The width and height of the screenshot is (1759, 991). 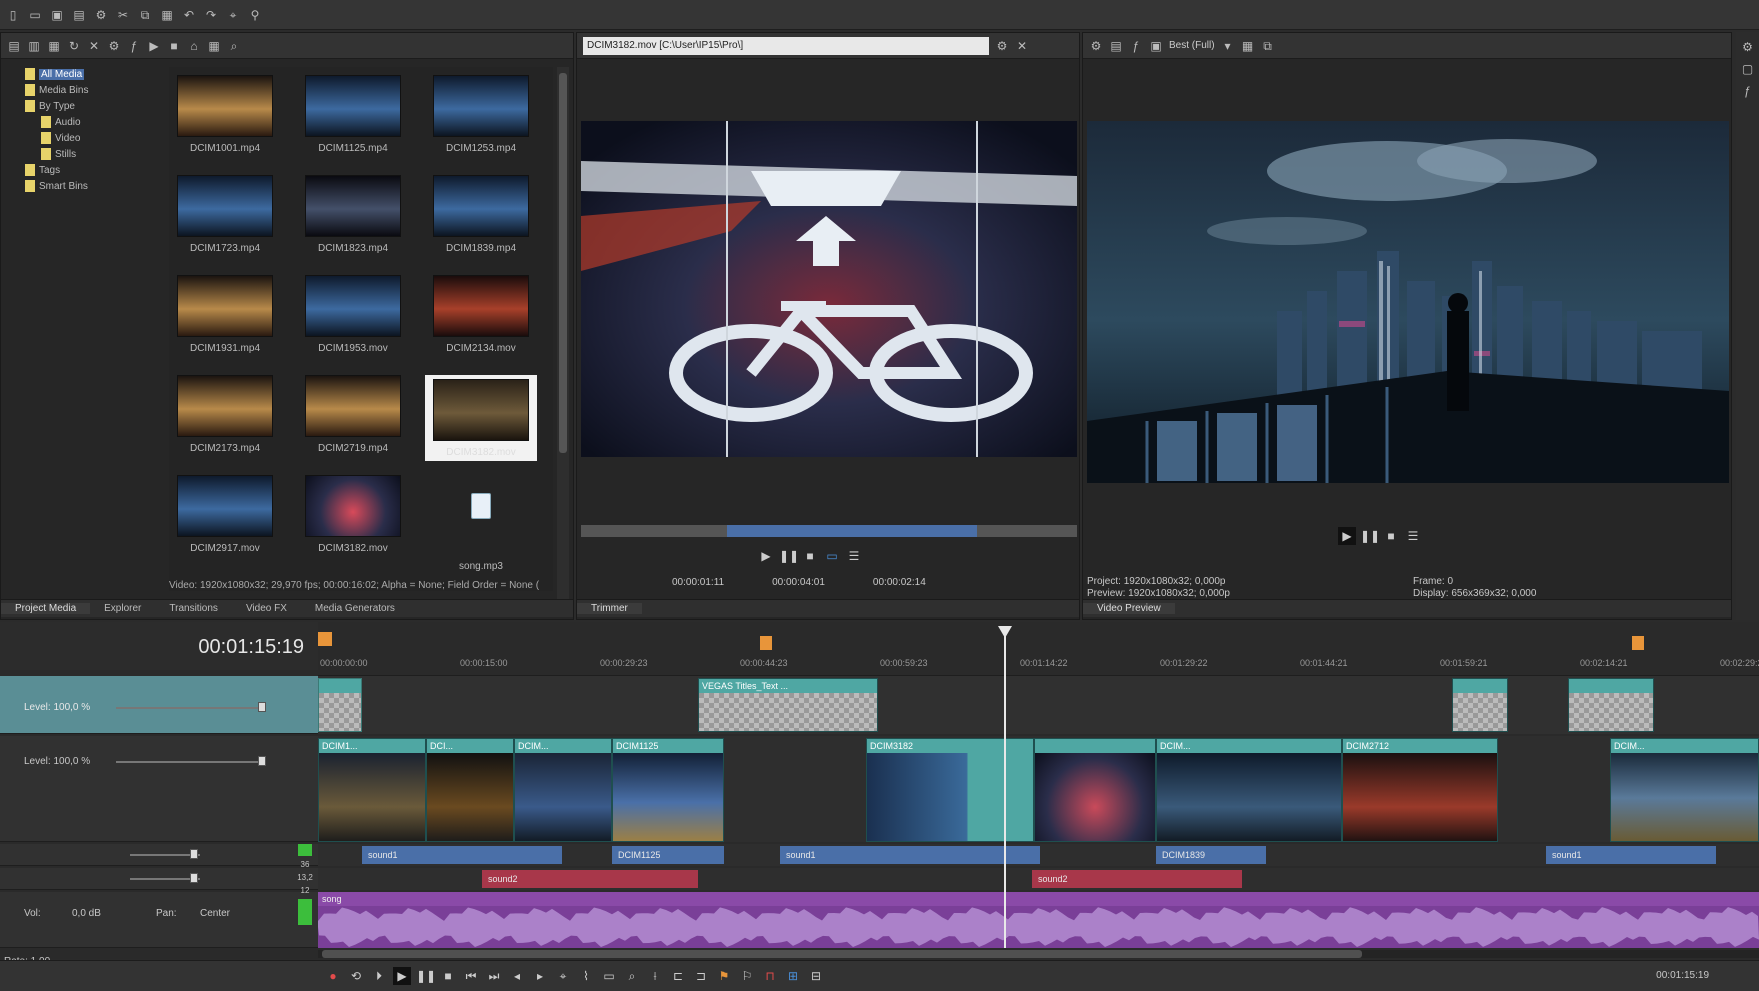 I want to click on go-to-end-icon: ⏭, so click(x=494, y=976).